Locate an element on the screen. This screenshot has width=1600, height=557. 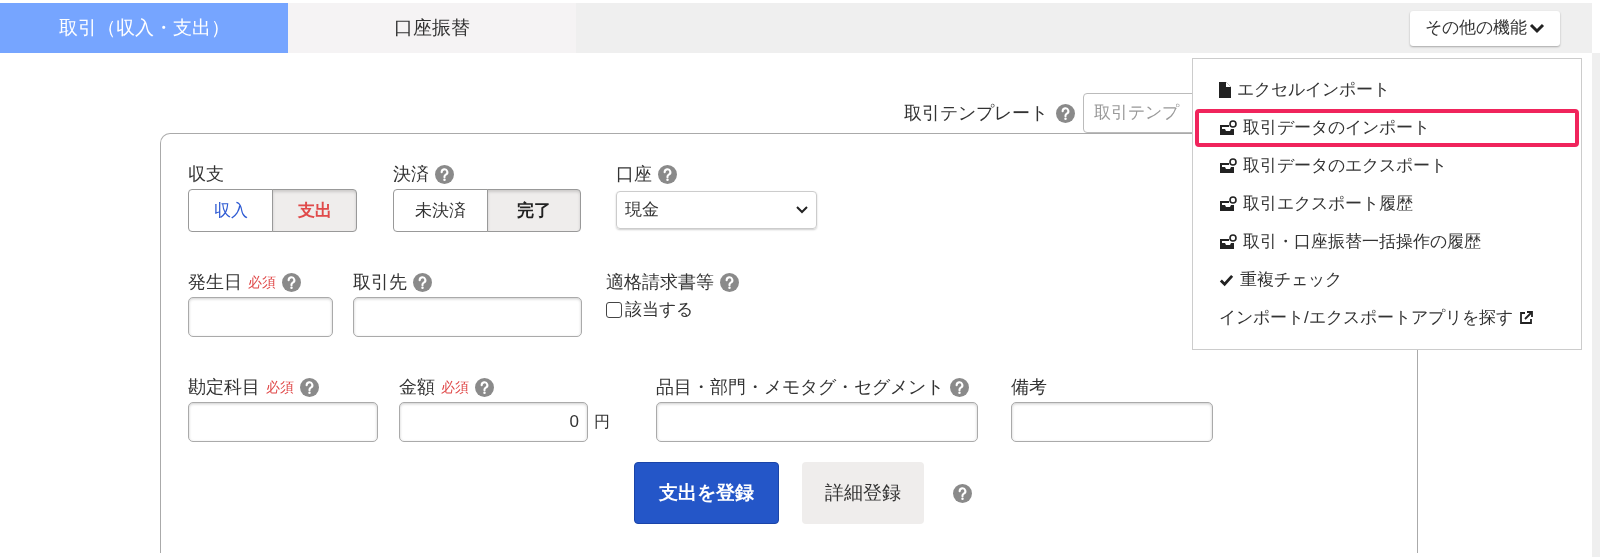
menu-item: 取引データのエクスポート is located at coordinates (1387, 166).